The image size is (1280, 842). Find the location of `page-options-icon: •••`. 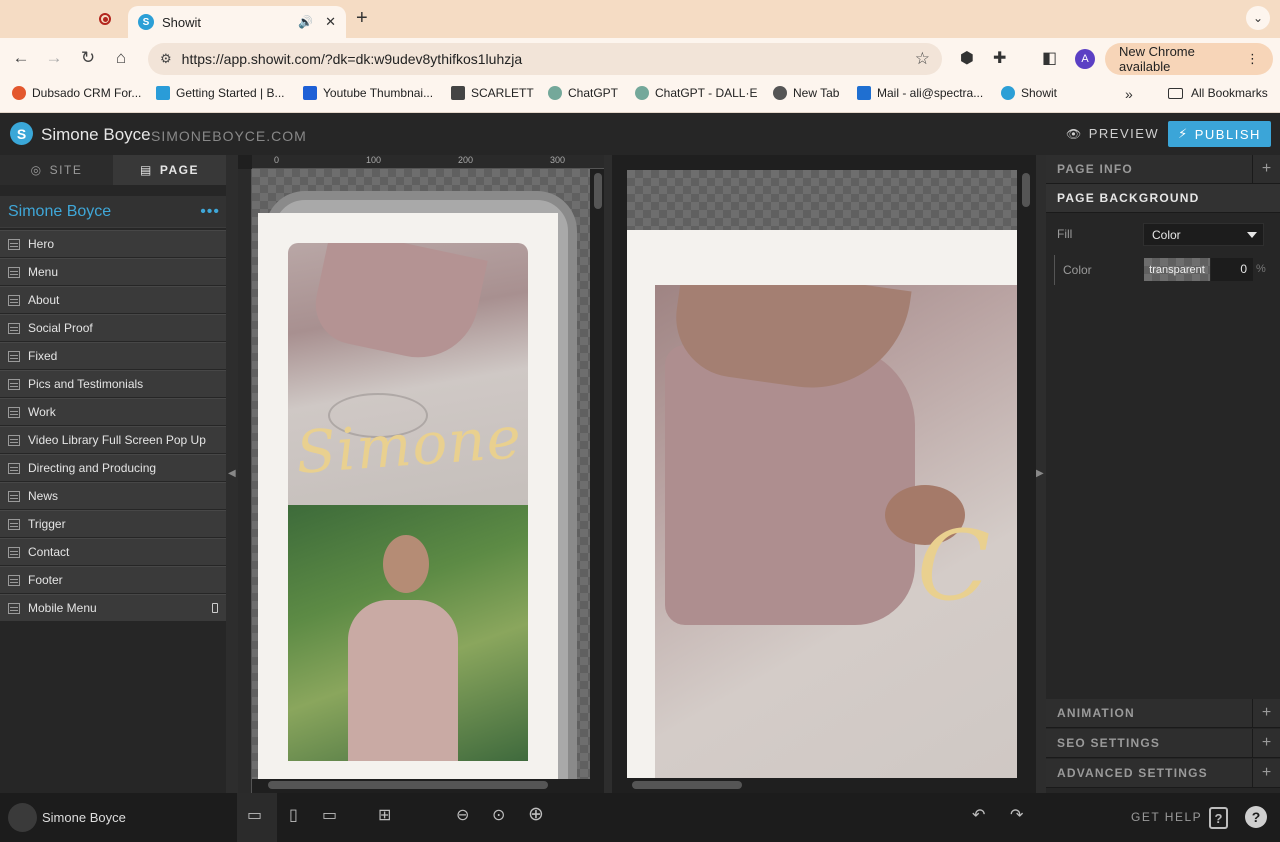

page-options-icon: ••• is located at coordinates (210, 212).